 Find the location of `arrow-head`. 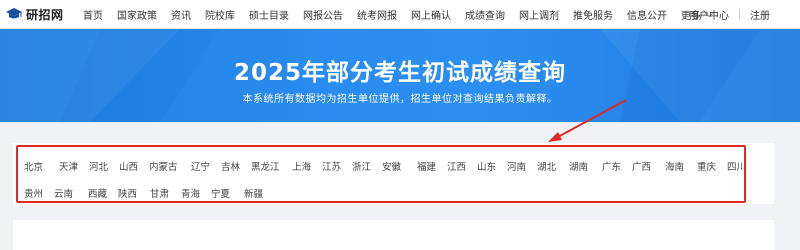

arrow-head is located at coordinates (555, 137).